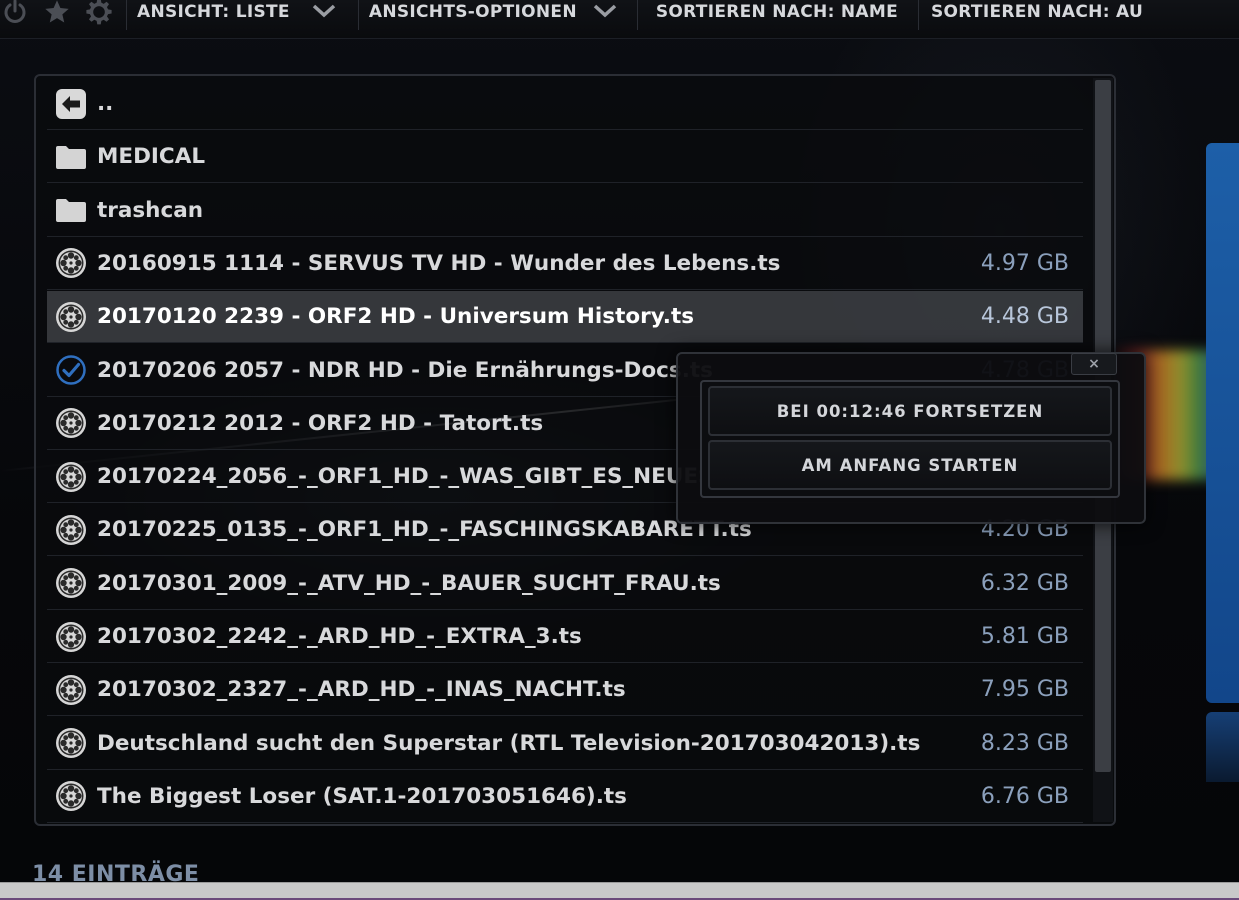  Describe the element at coordinates (472, 12) in the screenshot. I see `view-options-label: ANSICHTS-OPTIONEN` at that location.